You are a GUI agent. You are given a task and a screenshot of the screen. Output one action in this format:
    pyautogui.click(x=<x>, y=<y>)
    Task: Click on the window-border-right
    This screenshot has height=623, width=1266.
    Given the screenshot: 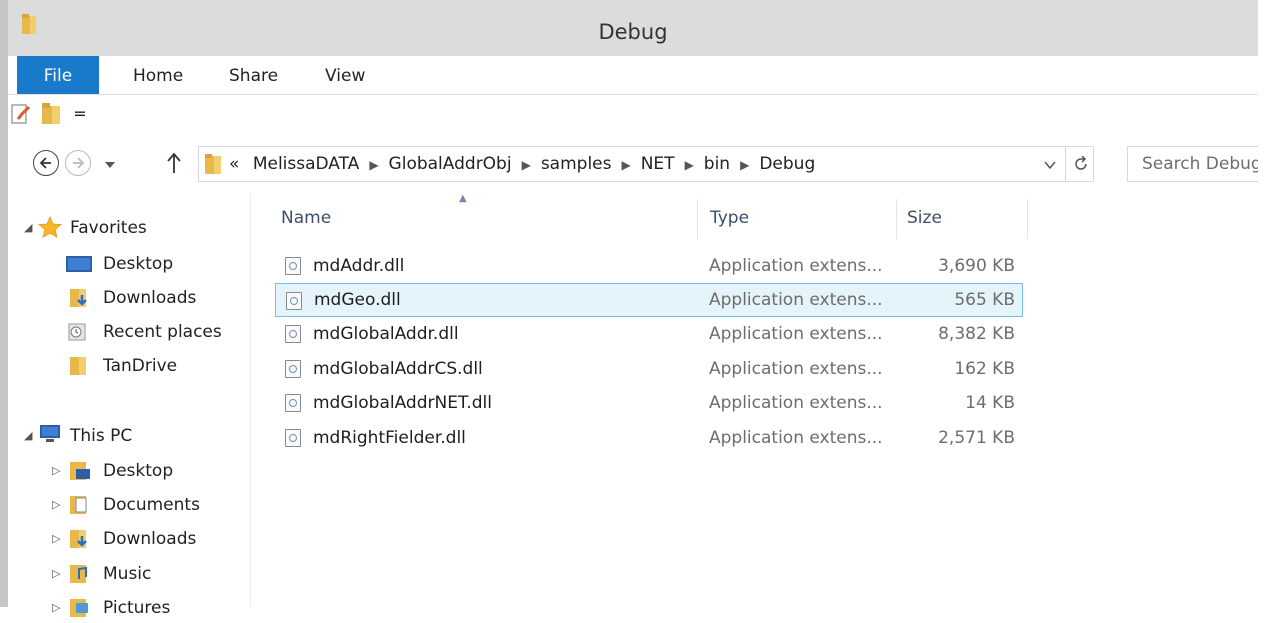 What is the action you would take?
    pyautogui.click(x=1262, y=303)
    